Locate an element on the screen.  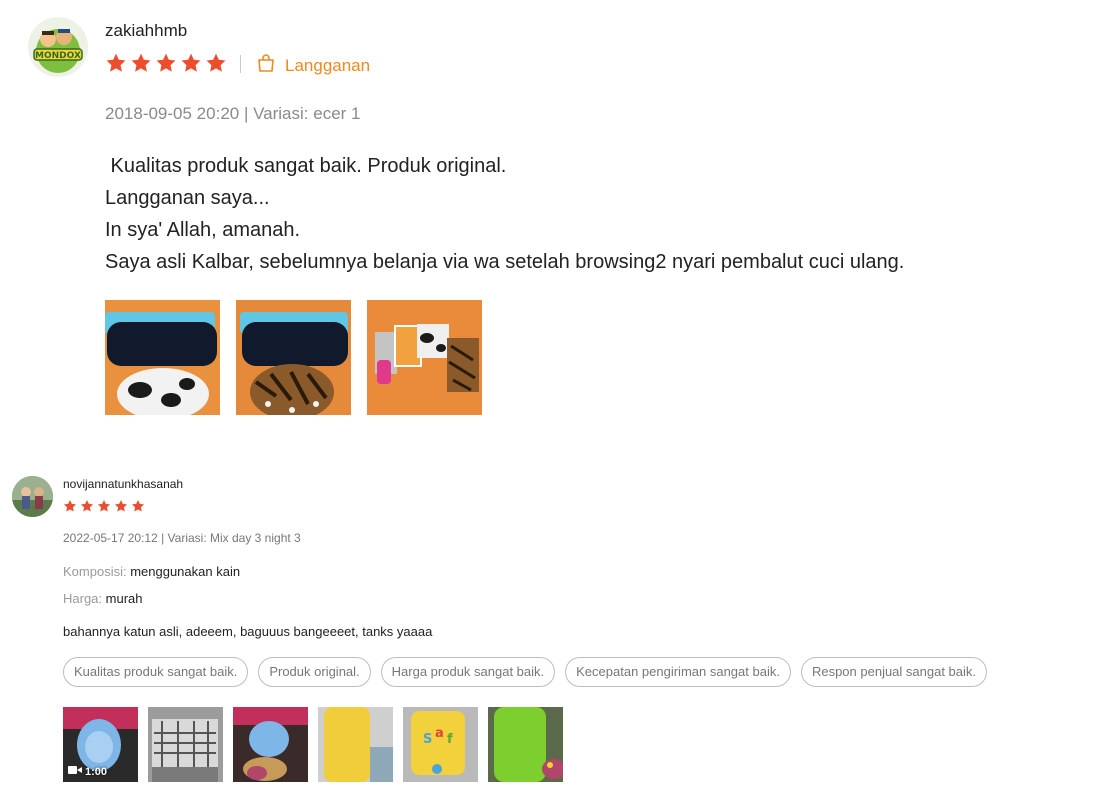
attribute-harga: Harga: murah is located at coordinates (103, 598).